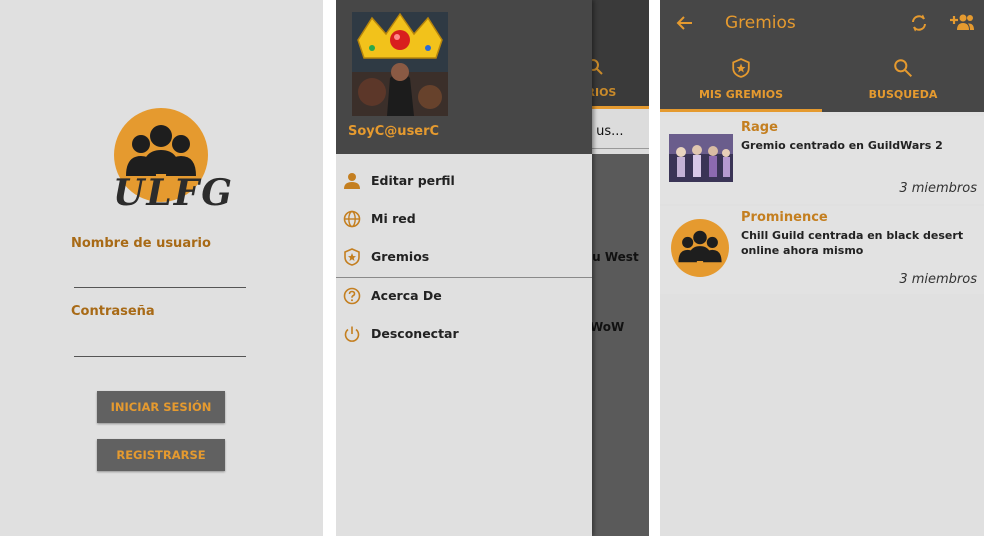 The image size is (984, 536). Describe the element at coordinates (903, 83) in the screenshot. I see `tab-search: BUSQUEDA` at that location.